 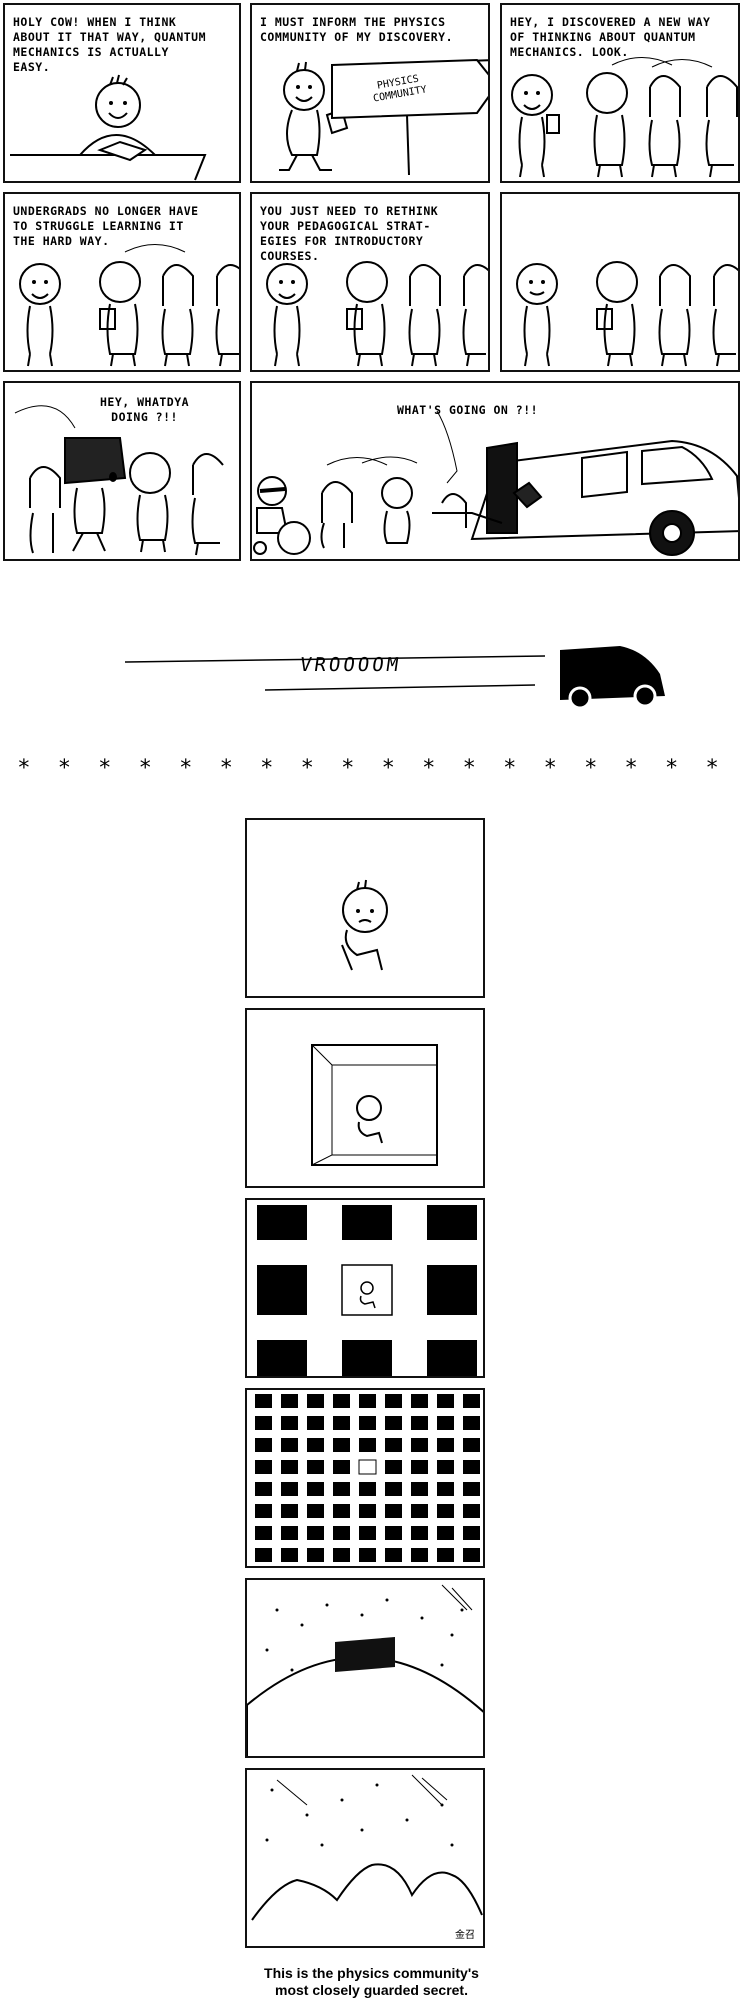 I want to click on vroom-text: VROOOOM, so click(x=350, y=665).